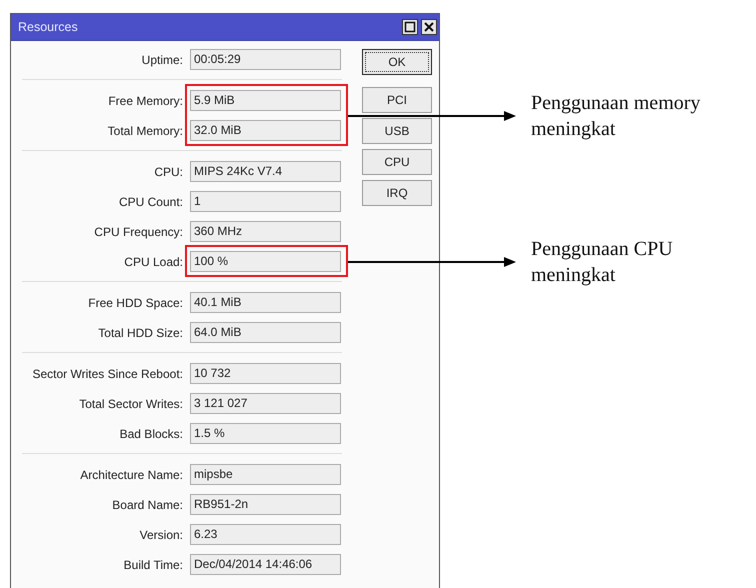  What do you see at coordinates (265, 100) in the screenshot?
I see `value-field: 5.9 MiB` at bounding box center [265, 100].